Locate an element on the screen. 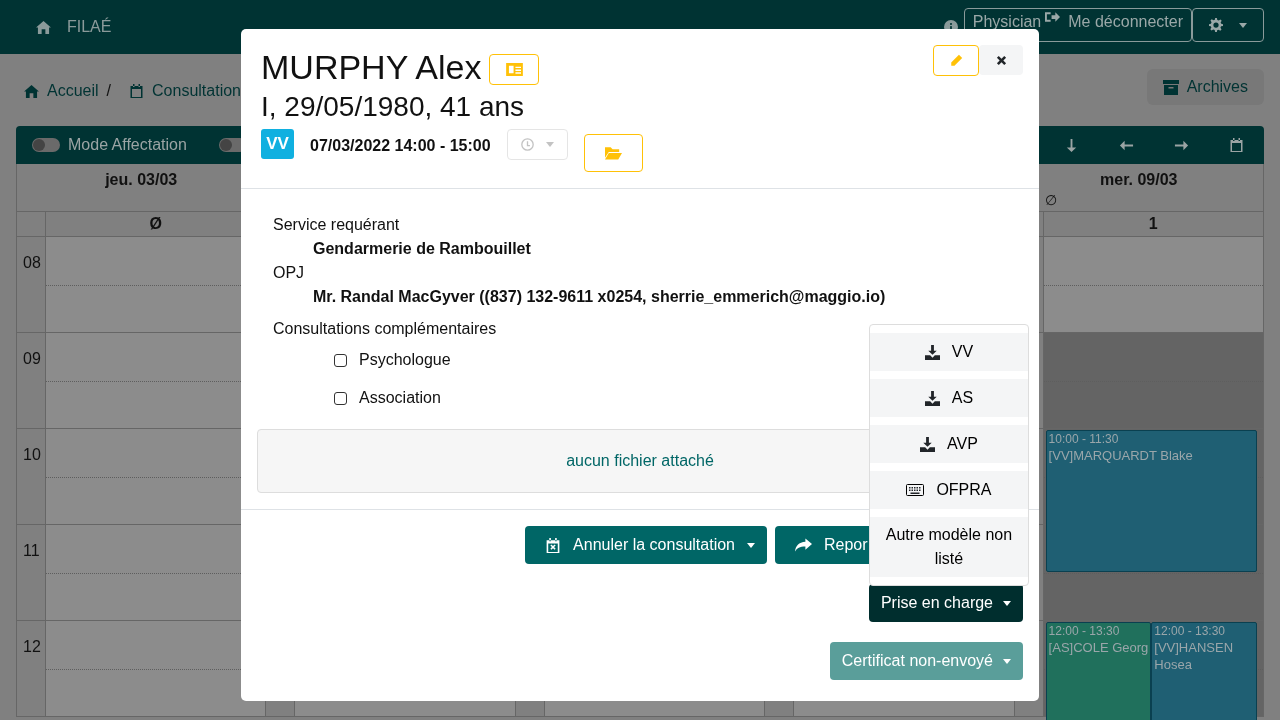 The width and height of the screenshot is (1280, 720). type-badge: VV is located at coordinates (277, 144).